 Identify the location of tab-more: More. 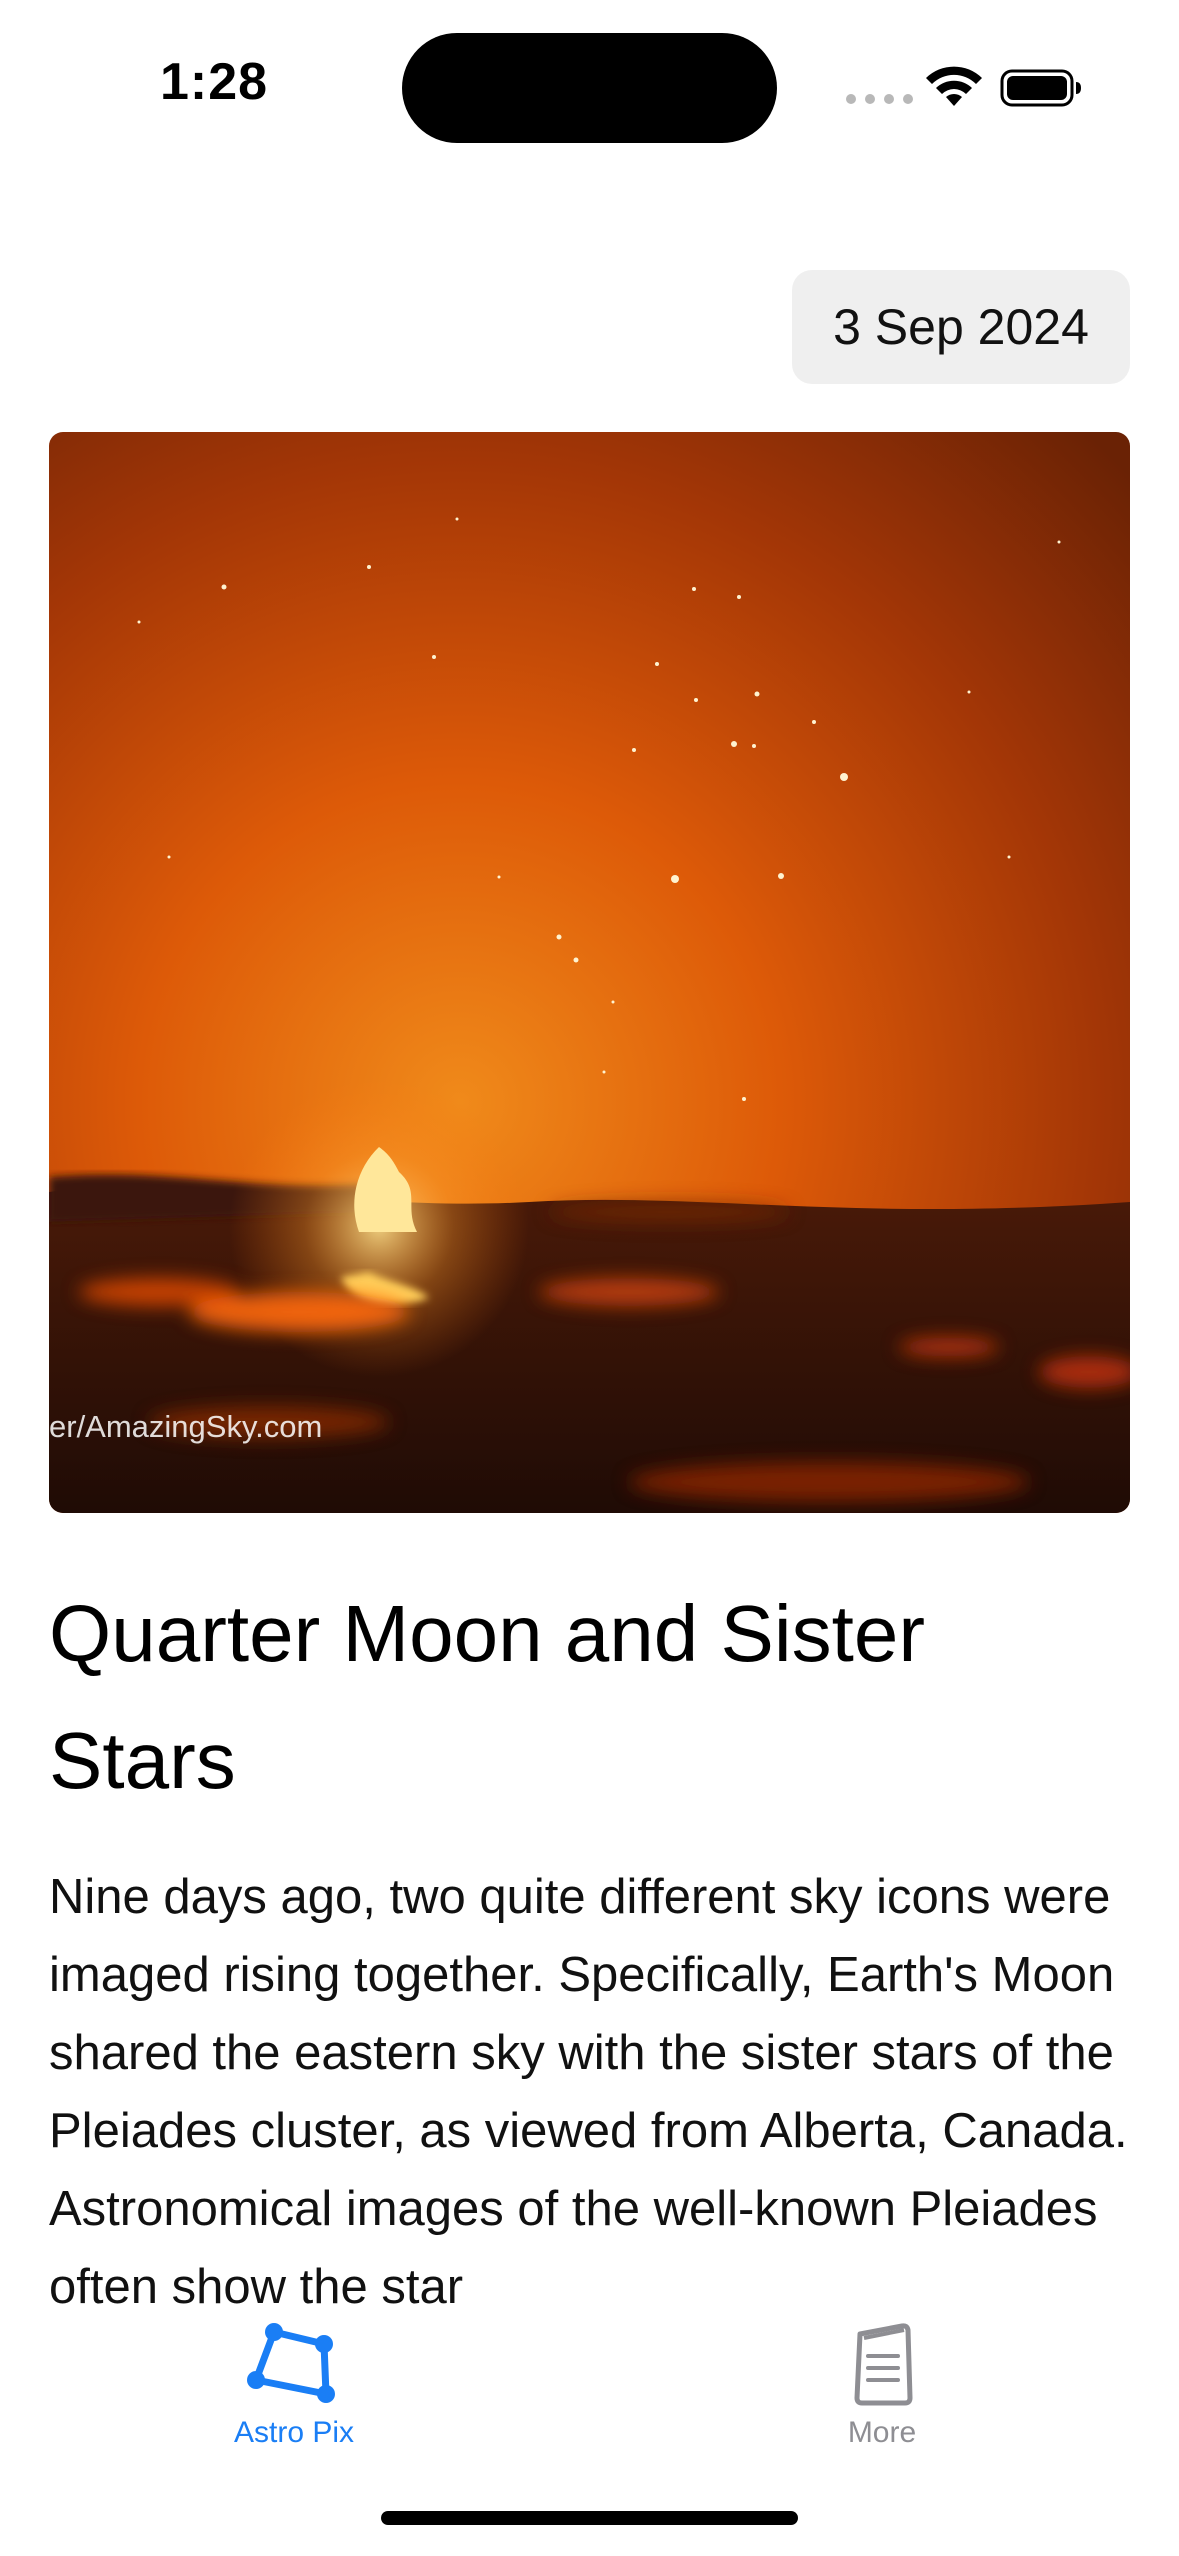
(882, 2397).